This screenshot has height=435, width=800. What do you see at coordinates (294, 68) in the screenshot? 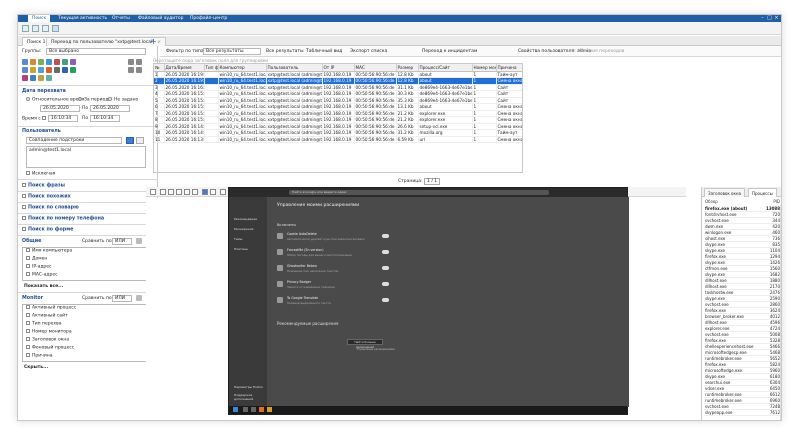
I see `column-header: Пользователь` at bounding box center [294, 68].